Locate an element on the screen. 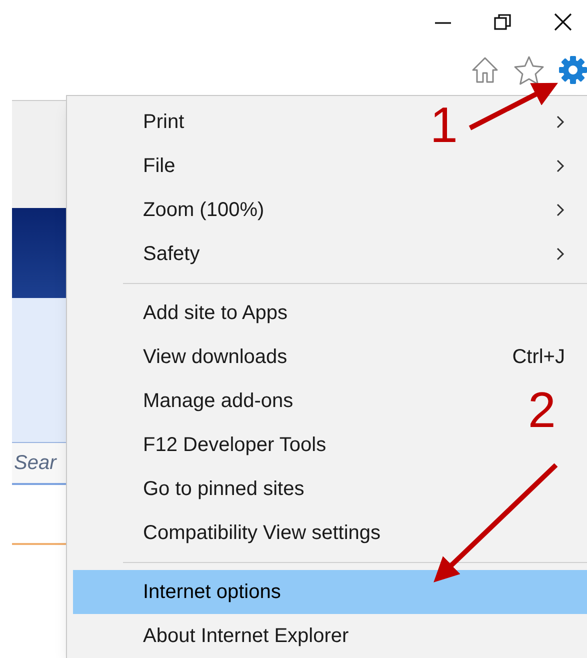 Image resolution: width=587 pixels, height=658 pixels. close-icon is located at coordinates (563, 22).